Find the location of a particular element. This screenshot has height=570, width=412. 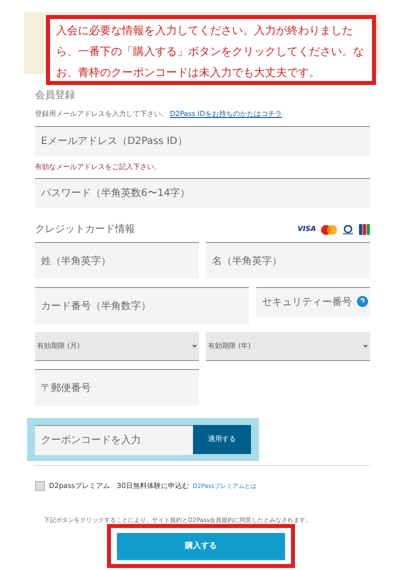

section-title: クレジットカード情報 is located at coordinates (85, 229).